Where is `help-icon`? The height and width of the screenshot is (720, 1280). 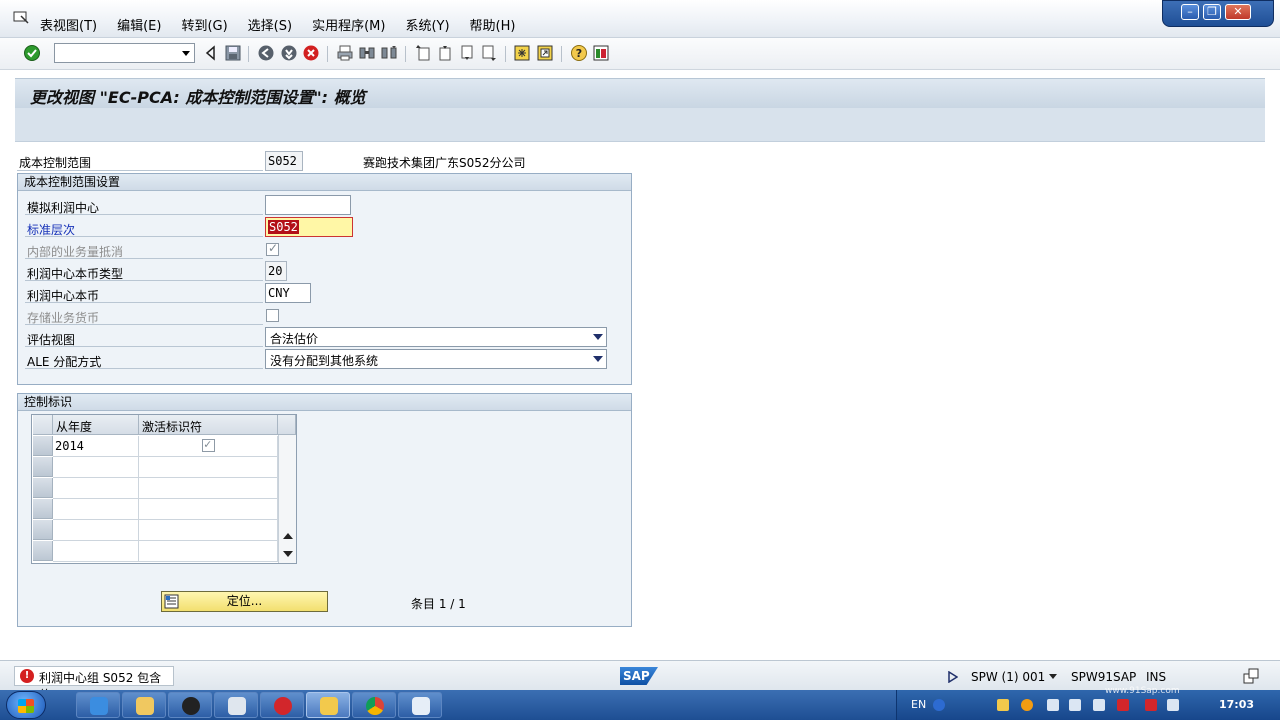
help-icon is located at coordinates (939, 705).